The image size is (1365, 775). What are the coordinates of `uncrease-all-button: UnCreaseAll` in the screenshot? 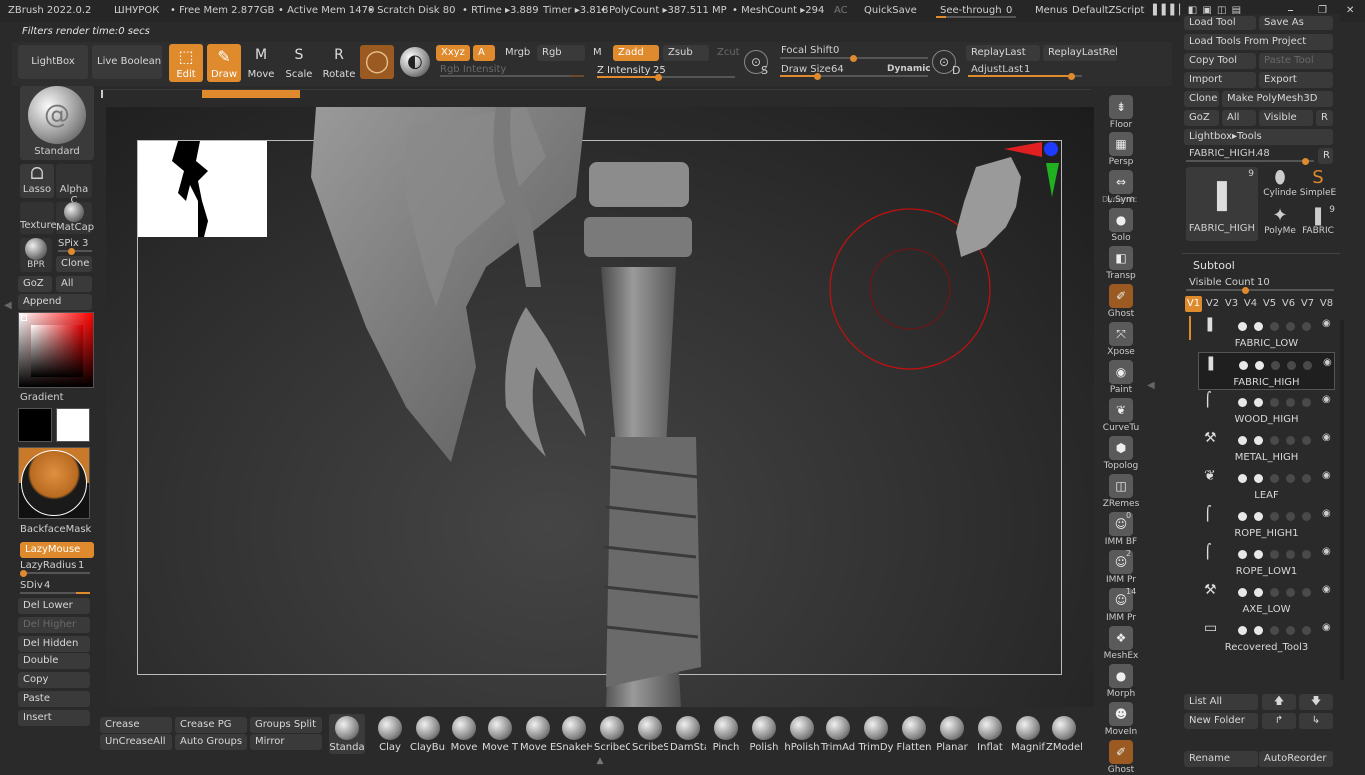 It's located at (136, 742).